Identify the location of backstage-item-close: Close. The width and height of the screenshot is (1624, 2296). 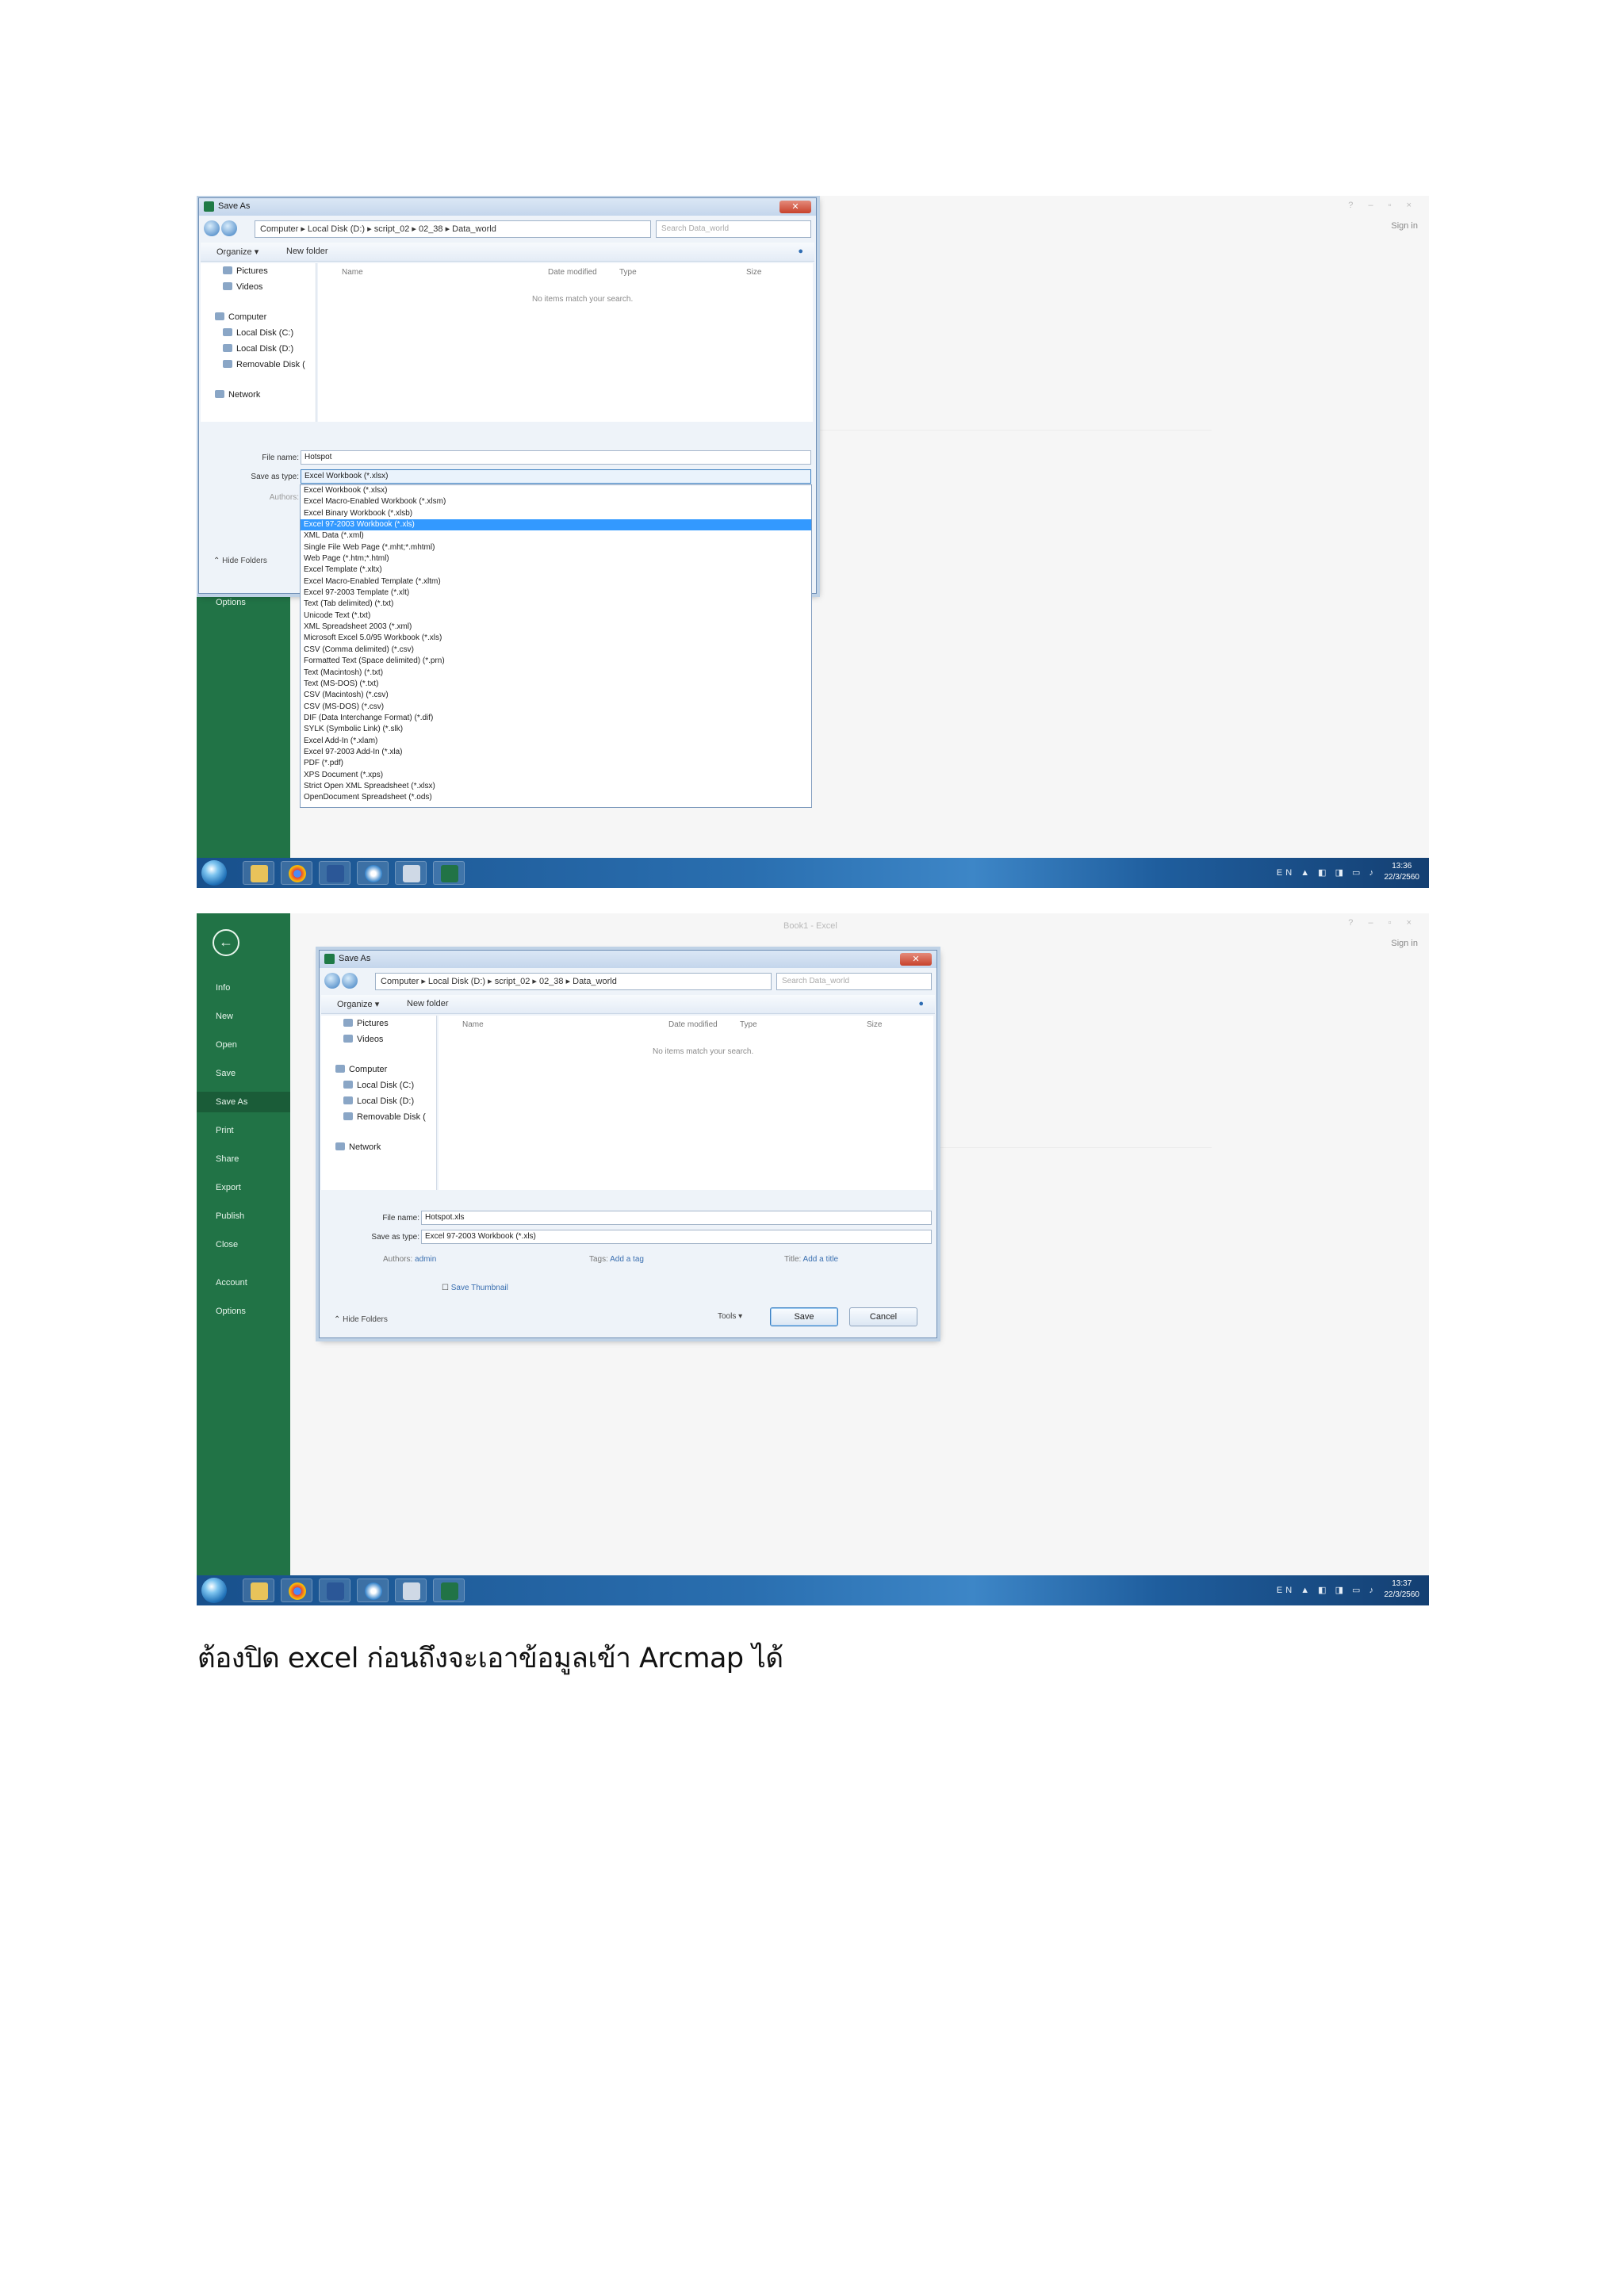
(227, 1245).